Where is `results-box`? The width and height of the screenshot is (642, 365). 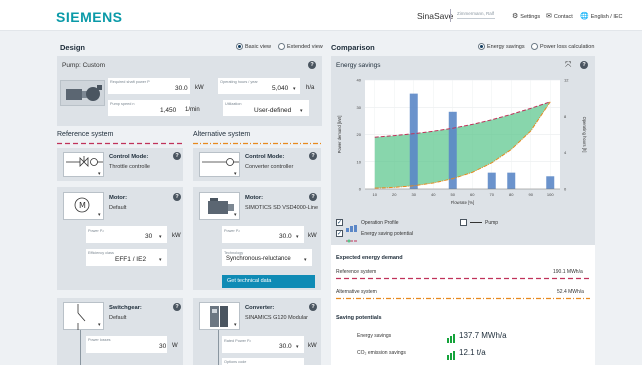 results-box is located at coordinates (463, 305).